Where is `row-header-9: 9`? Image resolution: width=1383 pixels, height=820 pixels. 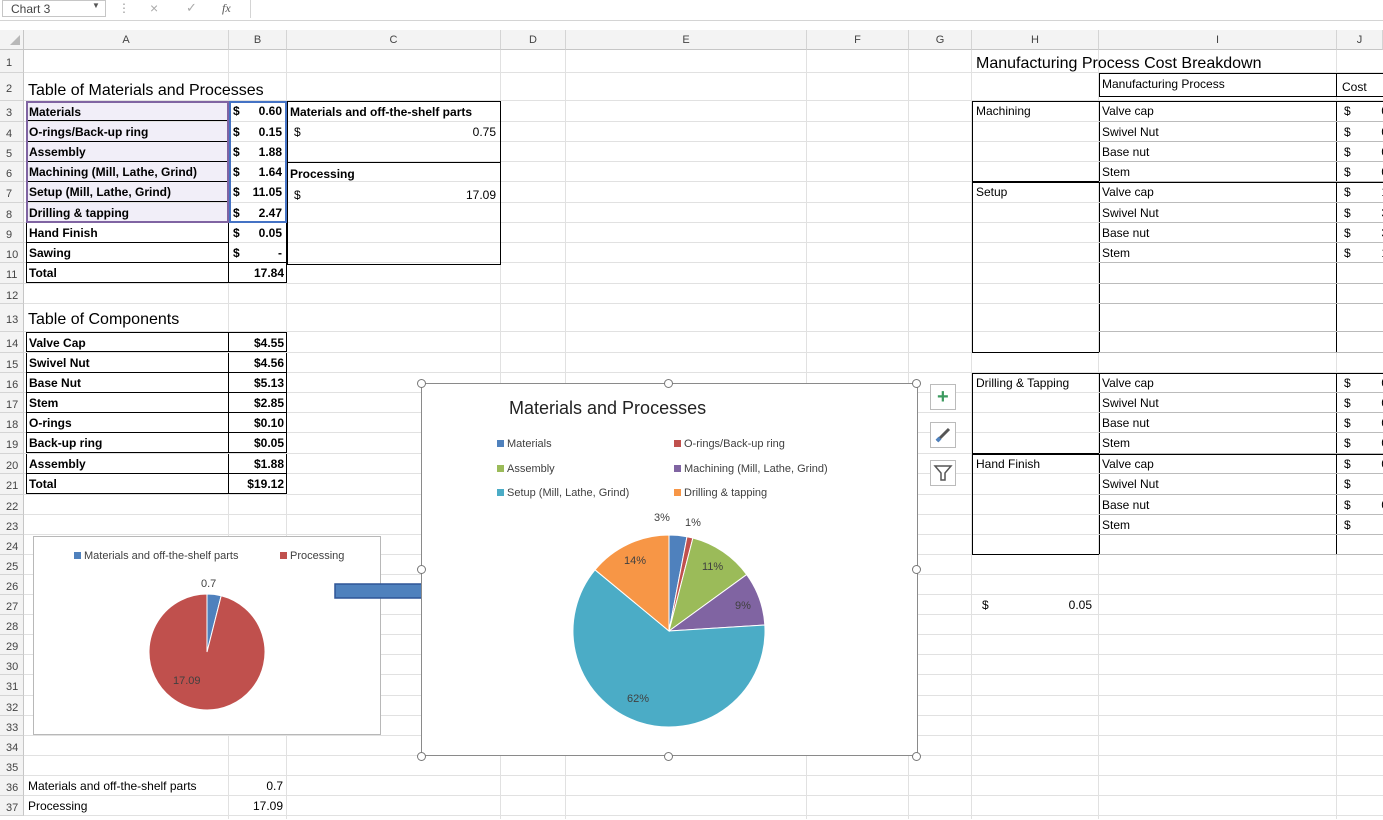
row-header-9: 9 is located at coordinates (12, 233).